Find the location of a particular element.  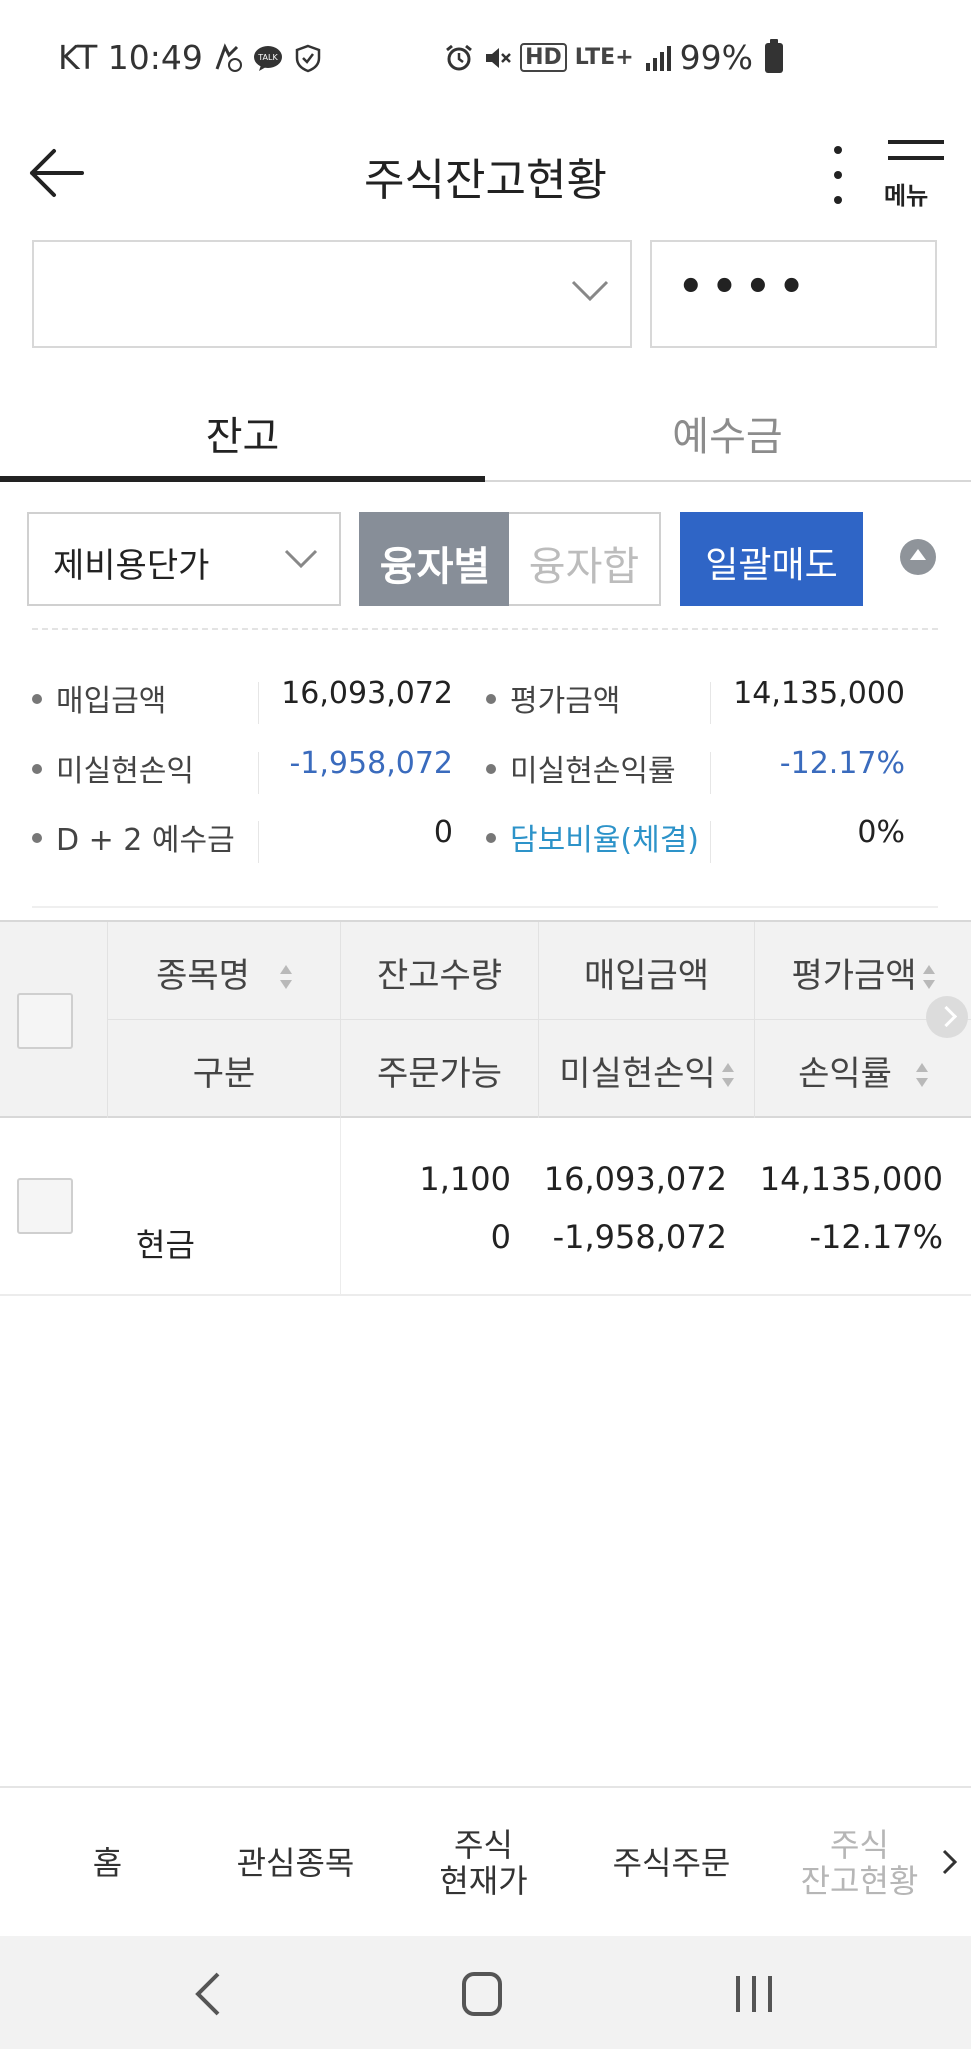

column-header-pl-rate: 손익률 is located at coordinates (863, 1070).